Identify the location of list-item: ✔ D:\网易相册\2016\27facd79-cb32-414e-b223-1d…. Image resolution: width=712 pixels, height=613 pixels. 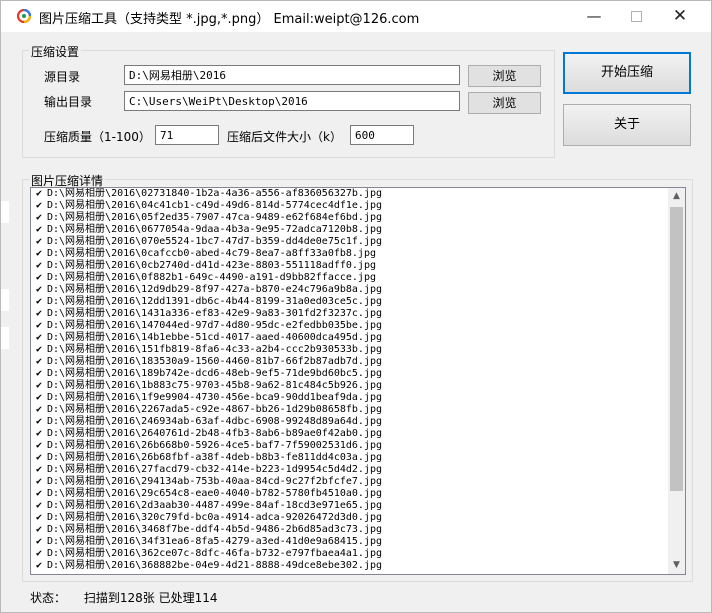
(349, 470).